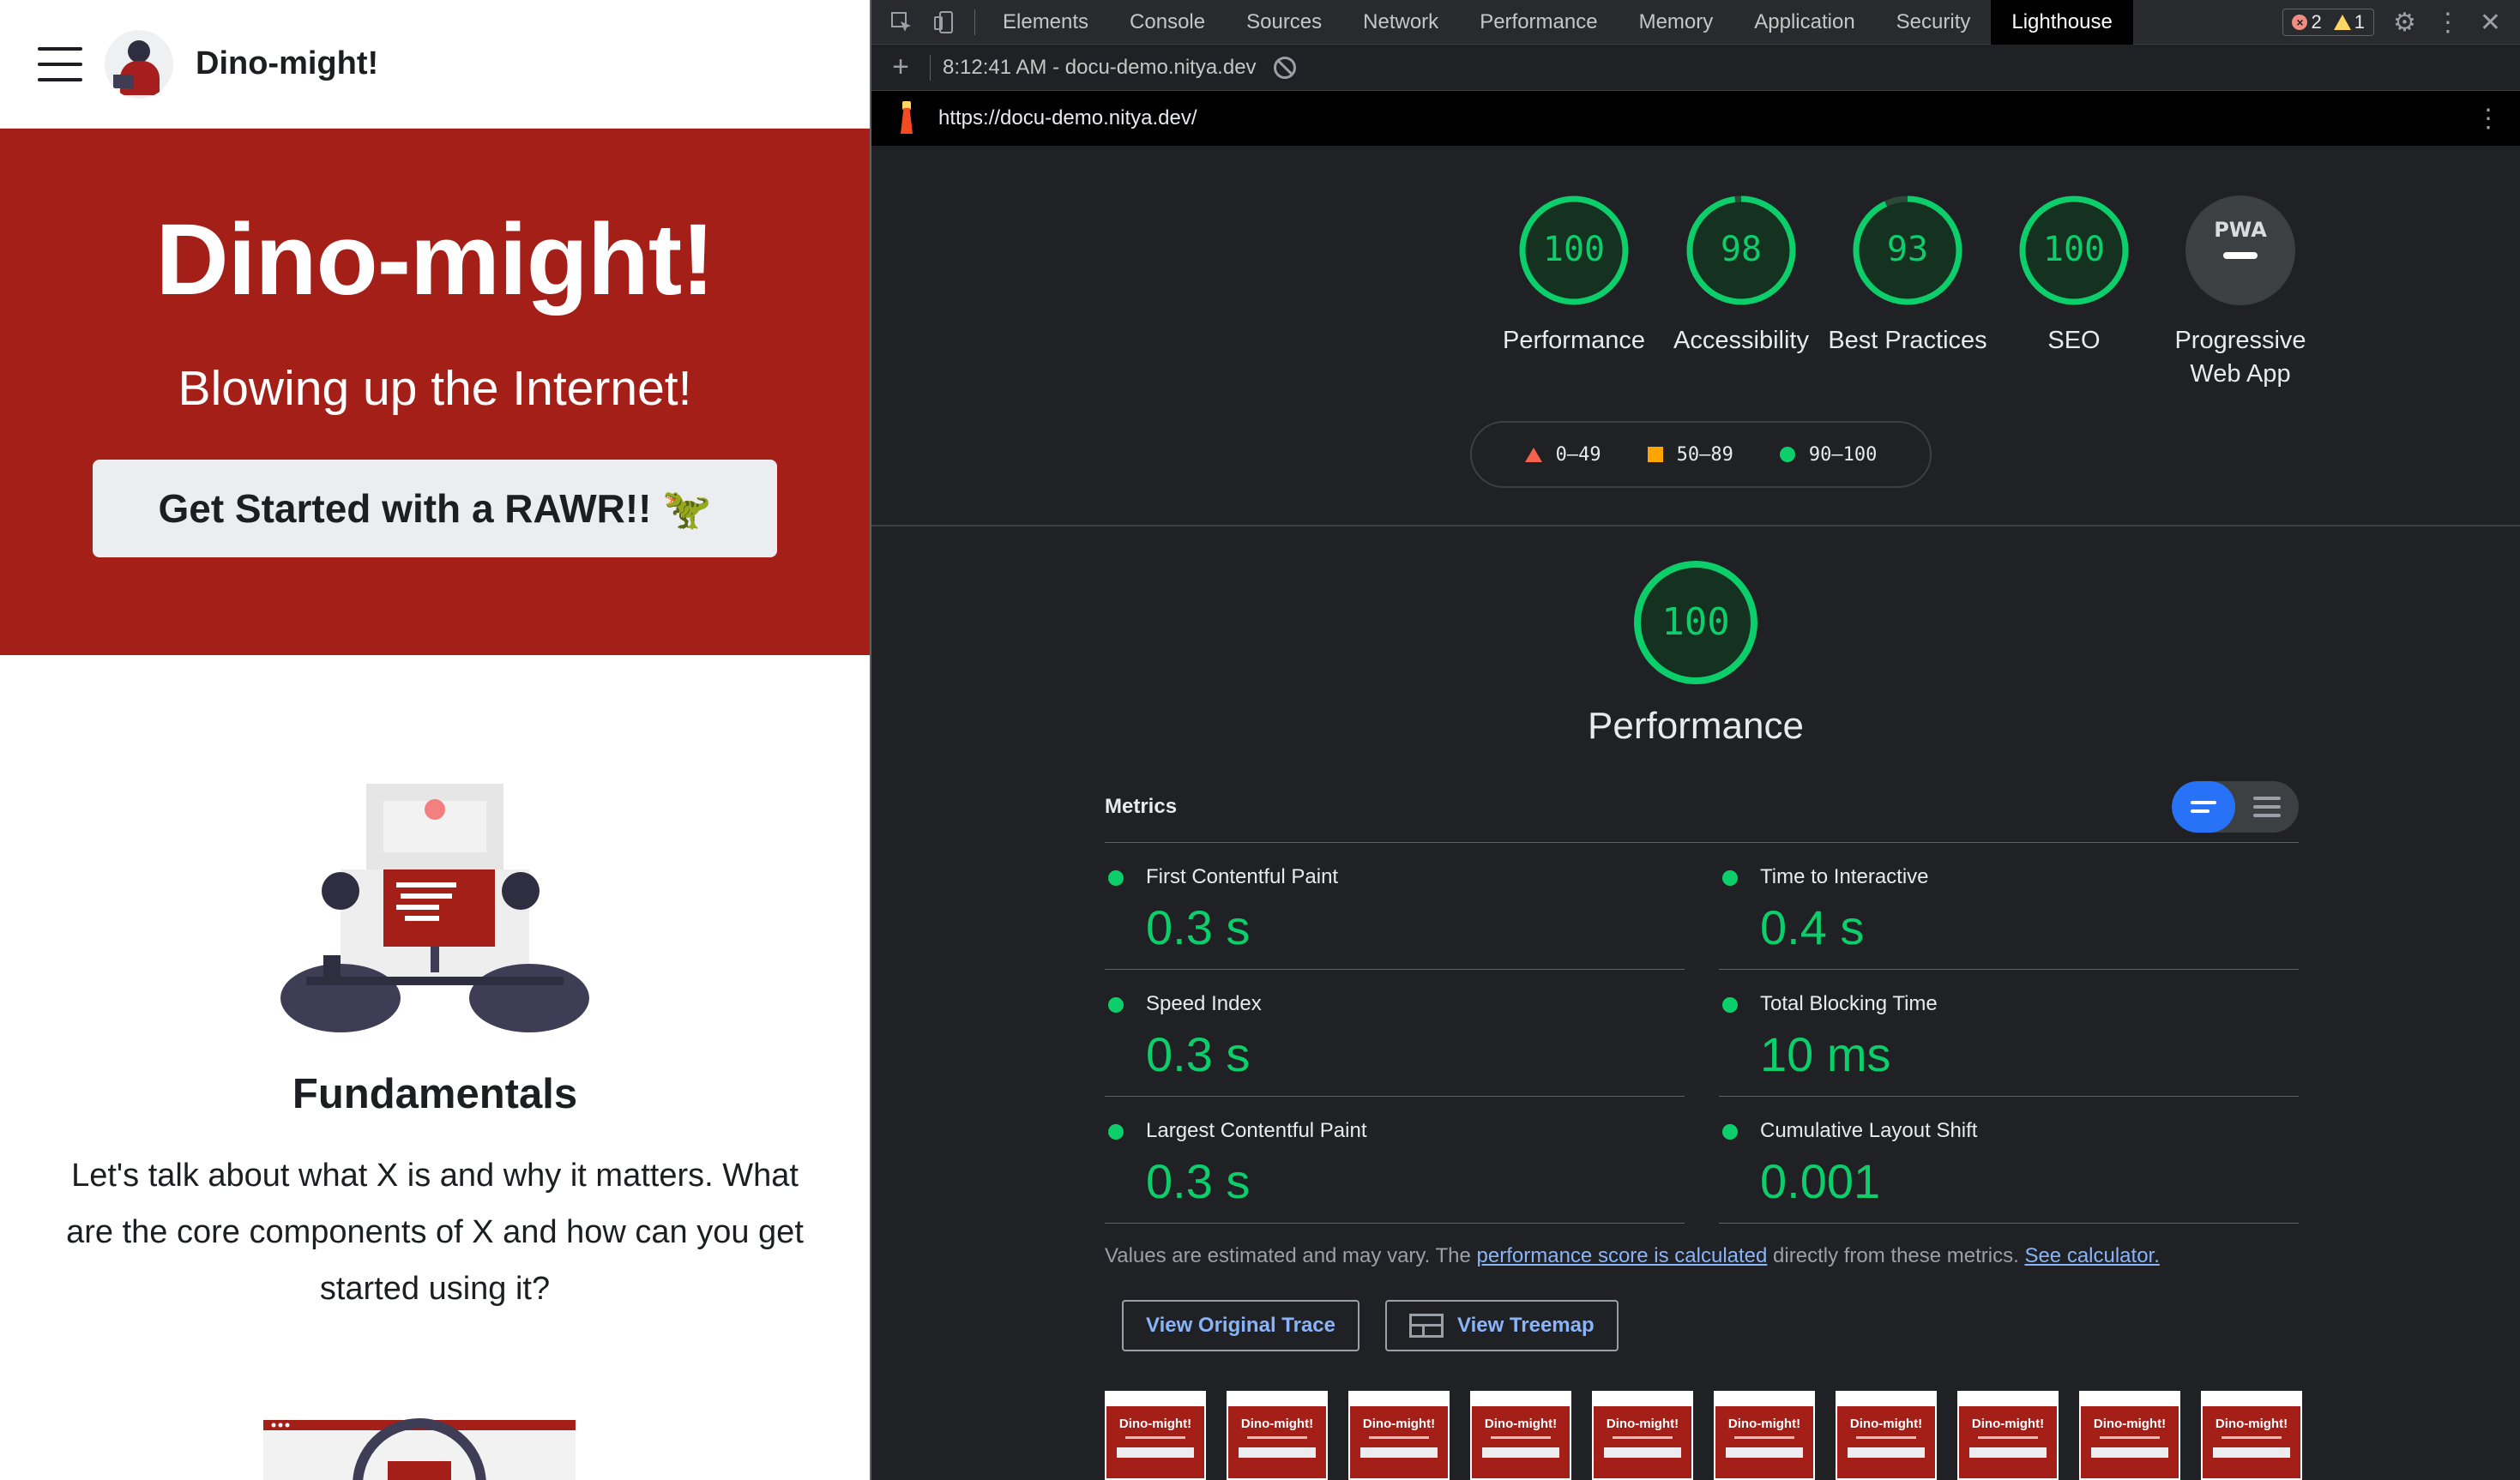 Image resolution: width=2520 pixels, height=1480 pixels. I want to click on section-divider, so click(1695, 525).